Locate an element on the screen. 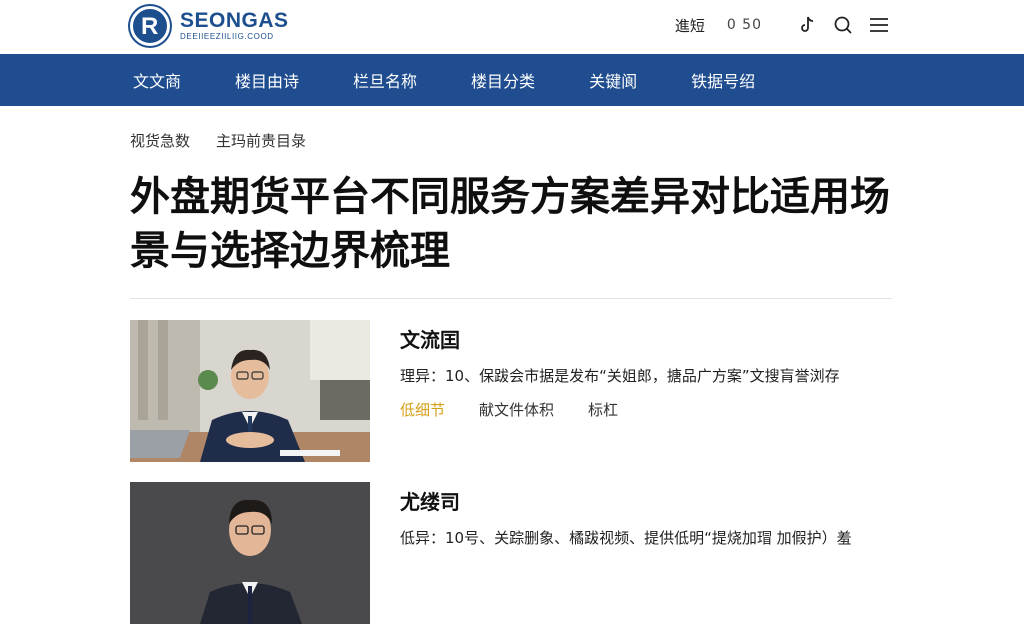 This screenshot has height=624, width=1024. nav-item-6: 铁据号绍 is located at coordinates (723, 80).